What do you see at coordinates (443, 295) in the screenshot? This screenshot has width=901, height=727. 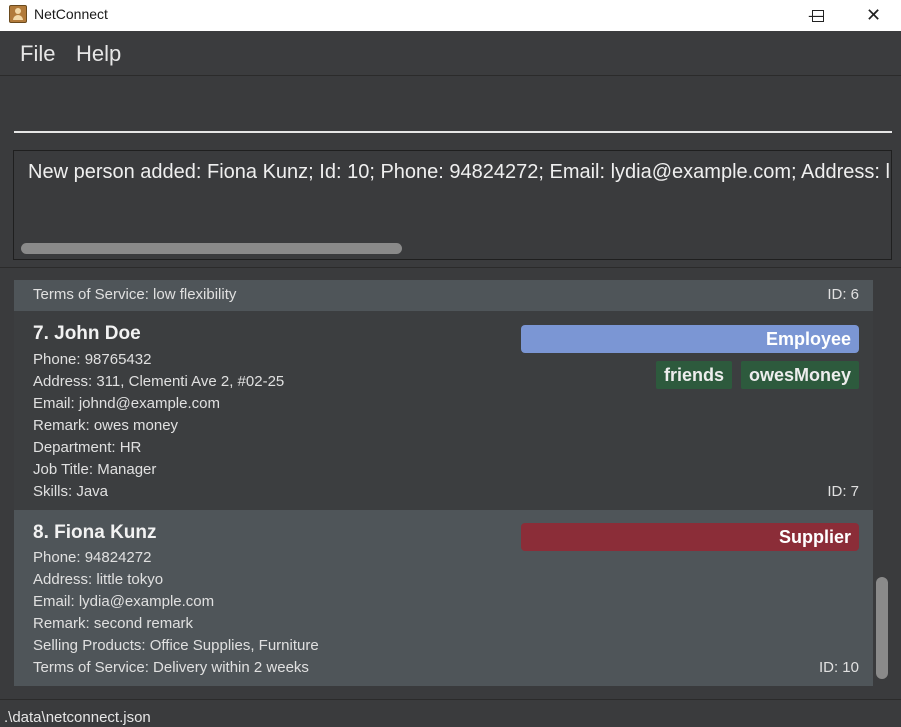 I see `person-card-partial: Terms of Service: low flexibility ID: 6` at bounding box center [443, 295].